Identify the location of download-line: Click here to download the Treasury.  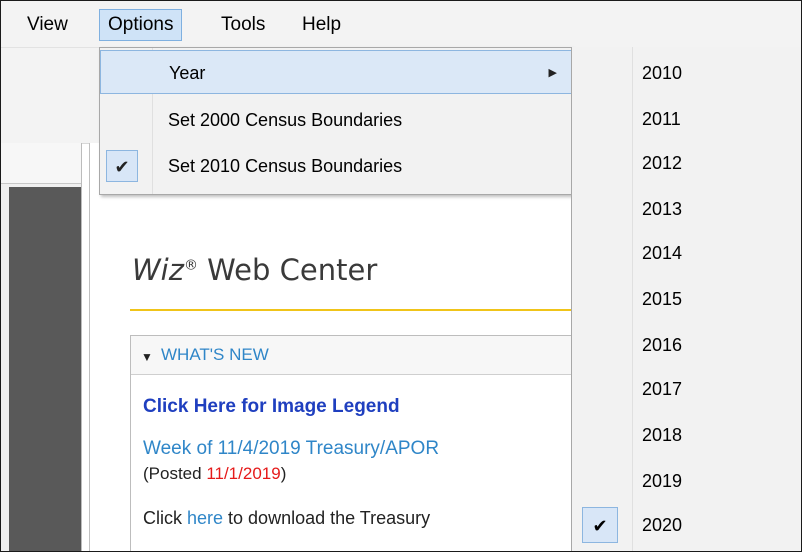
(286, 518).